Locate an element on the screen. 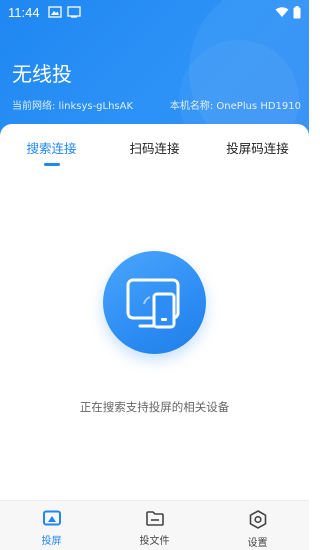 This screenshot has height=550, width=320. tab-scan-connect: 扫码连接 is located at coordinates (154, 145).